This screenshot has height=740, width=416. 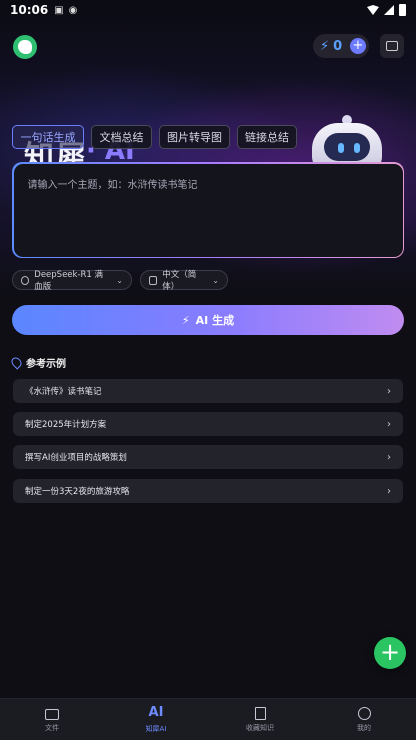 I want to click on model-select-value: DeepSeek-R1 满血版, so click(x=69, y=281).